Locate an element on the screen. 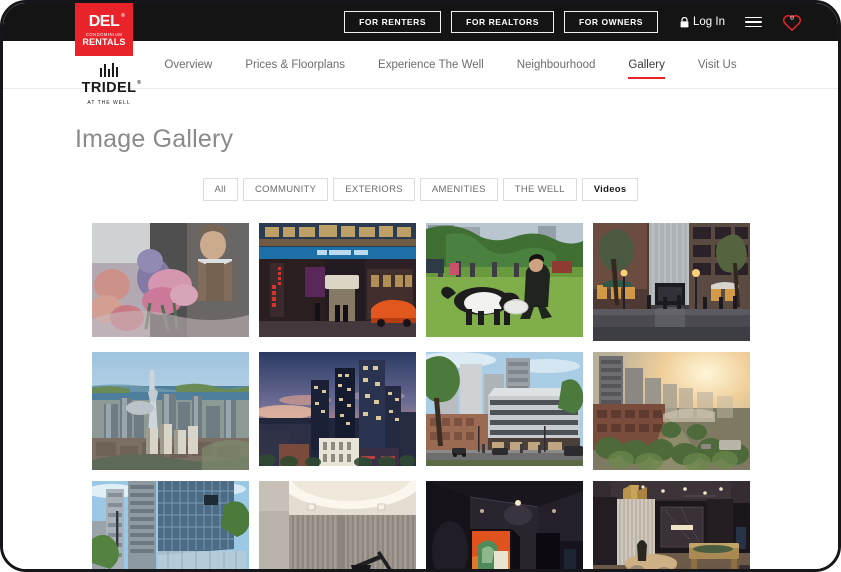  gallery-thumb-towers-sunset-render is located at coordinates (337, 408).